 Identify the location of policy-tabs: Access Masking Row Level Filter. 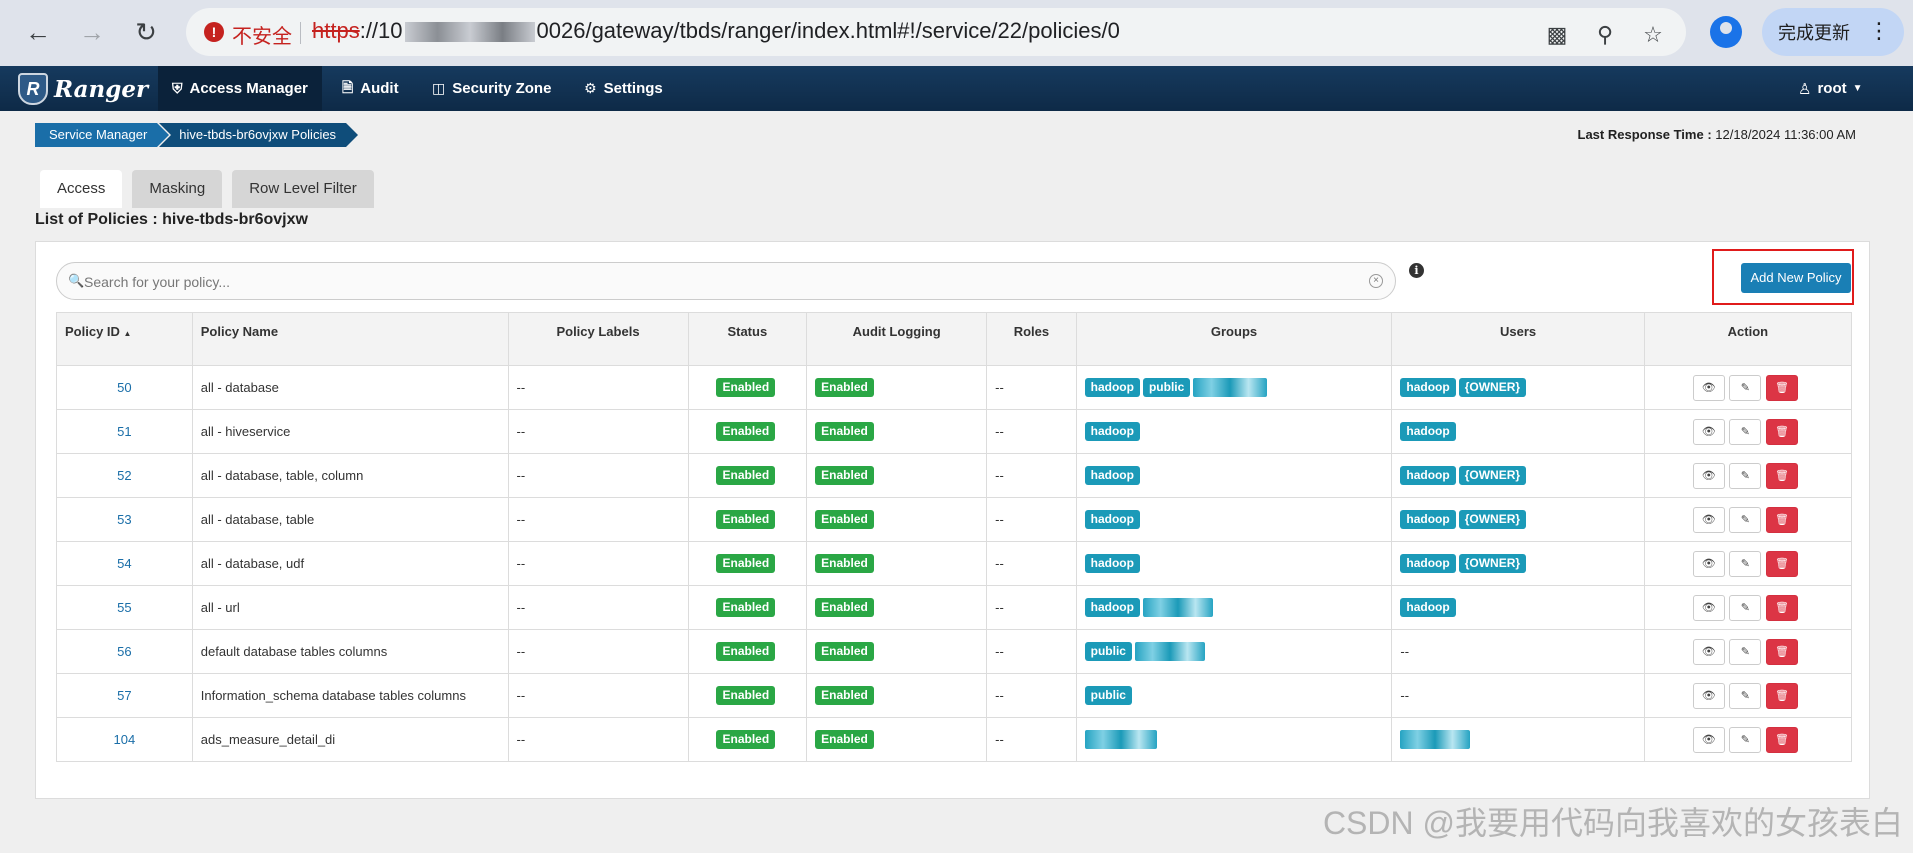
(207, 189).